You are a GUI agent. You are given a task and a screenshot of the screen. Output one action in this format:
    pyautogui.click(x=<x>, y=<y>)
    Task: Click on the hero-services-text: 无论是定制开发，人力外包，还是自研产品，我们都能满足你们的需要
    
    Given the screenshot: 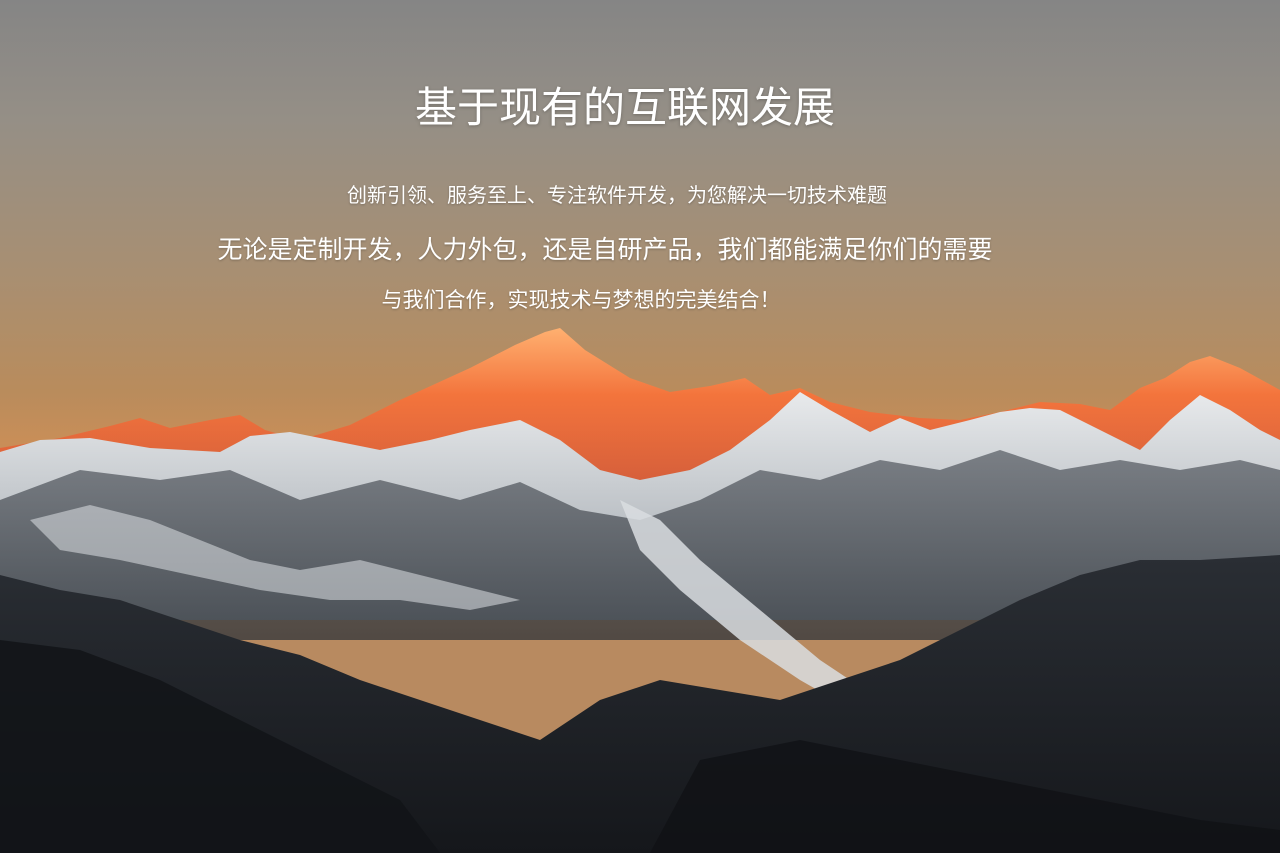 What is the action you would take?
    pyautogui.click(x=605, y=249)
    